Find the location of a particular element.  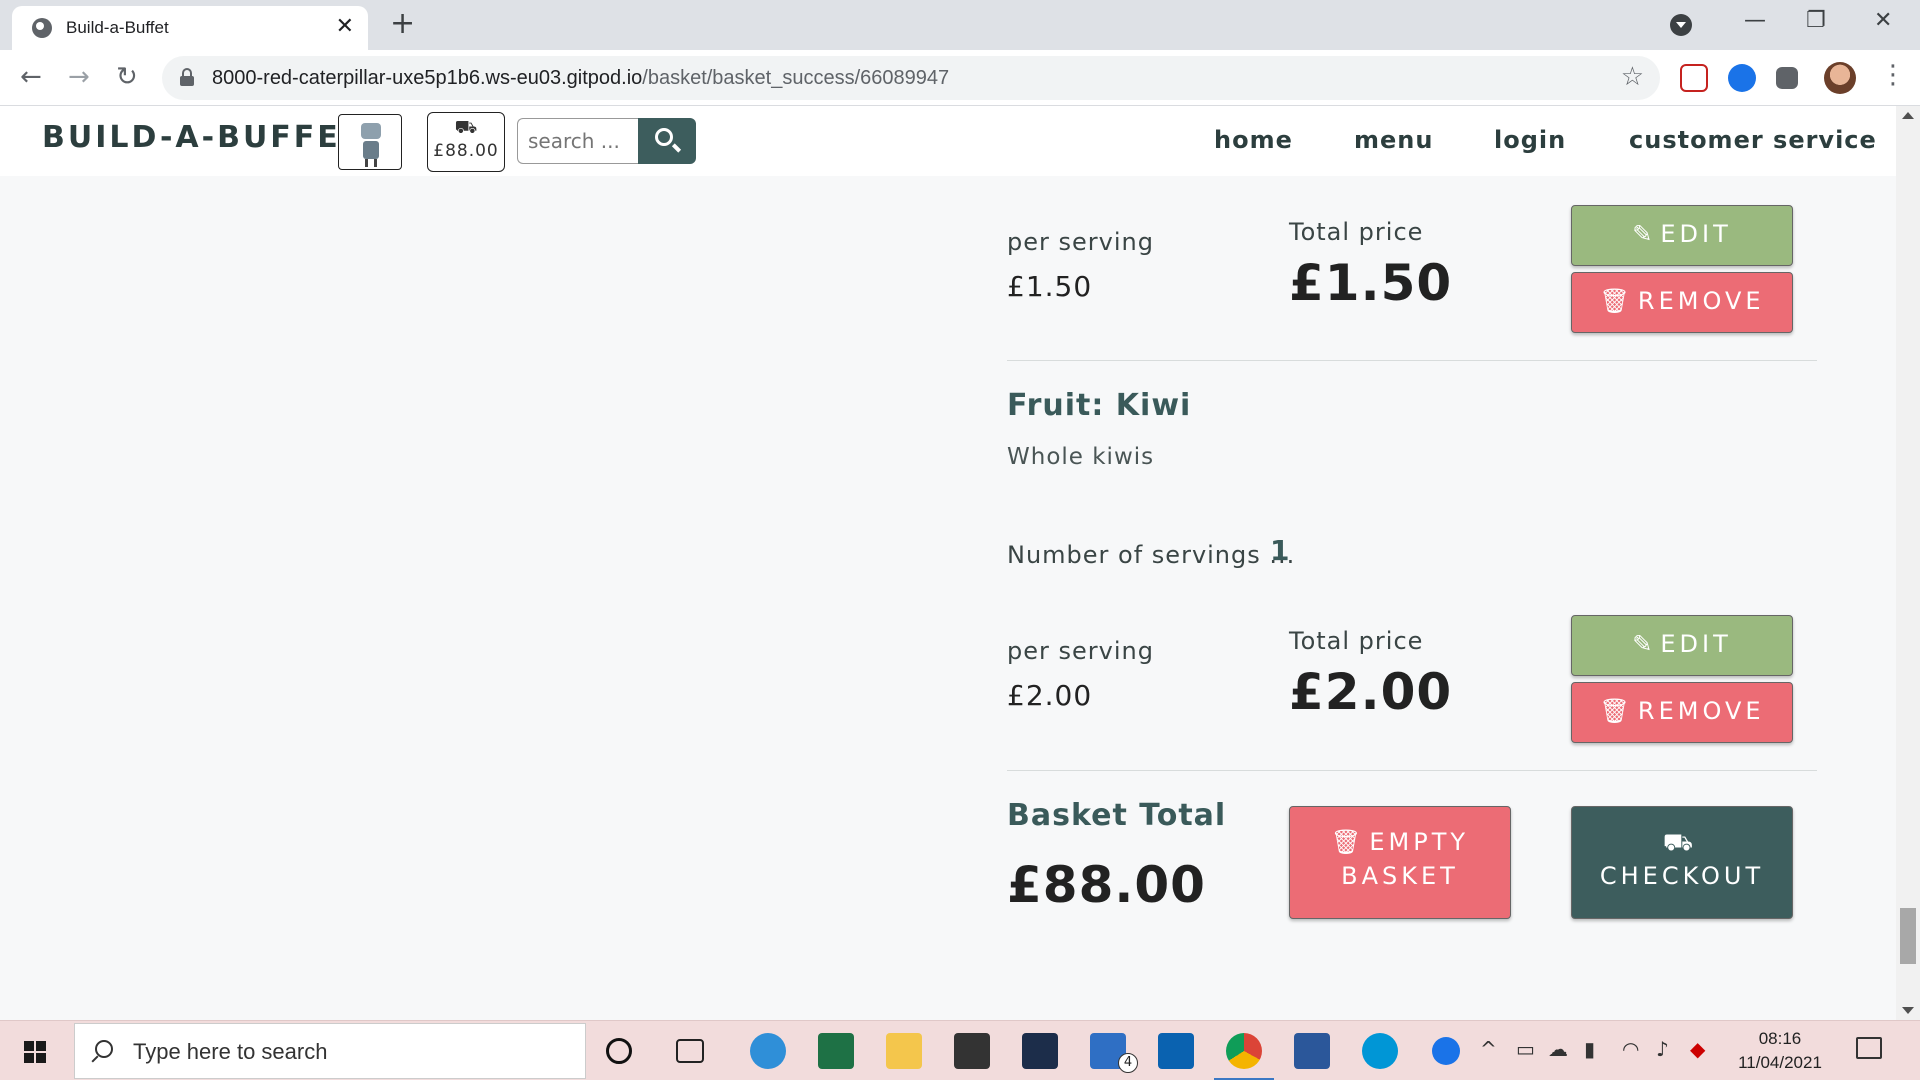

tab-close-icon: ✕ is located at coordinates (345, 26).